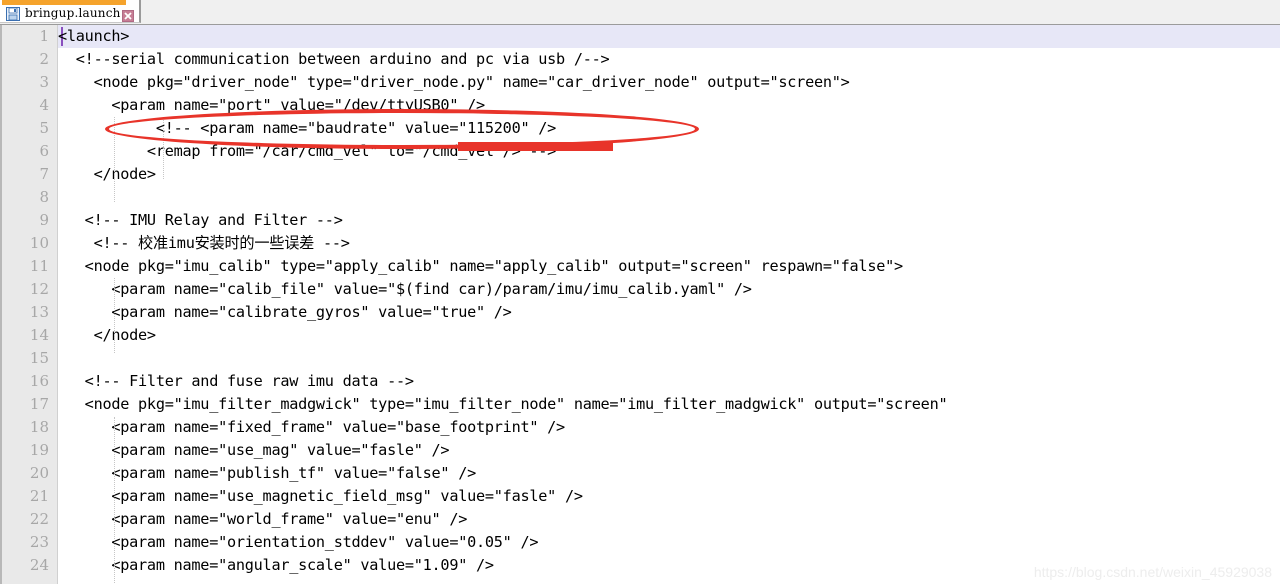  I want to click on line-number: 7, so click(44, 174).